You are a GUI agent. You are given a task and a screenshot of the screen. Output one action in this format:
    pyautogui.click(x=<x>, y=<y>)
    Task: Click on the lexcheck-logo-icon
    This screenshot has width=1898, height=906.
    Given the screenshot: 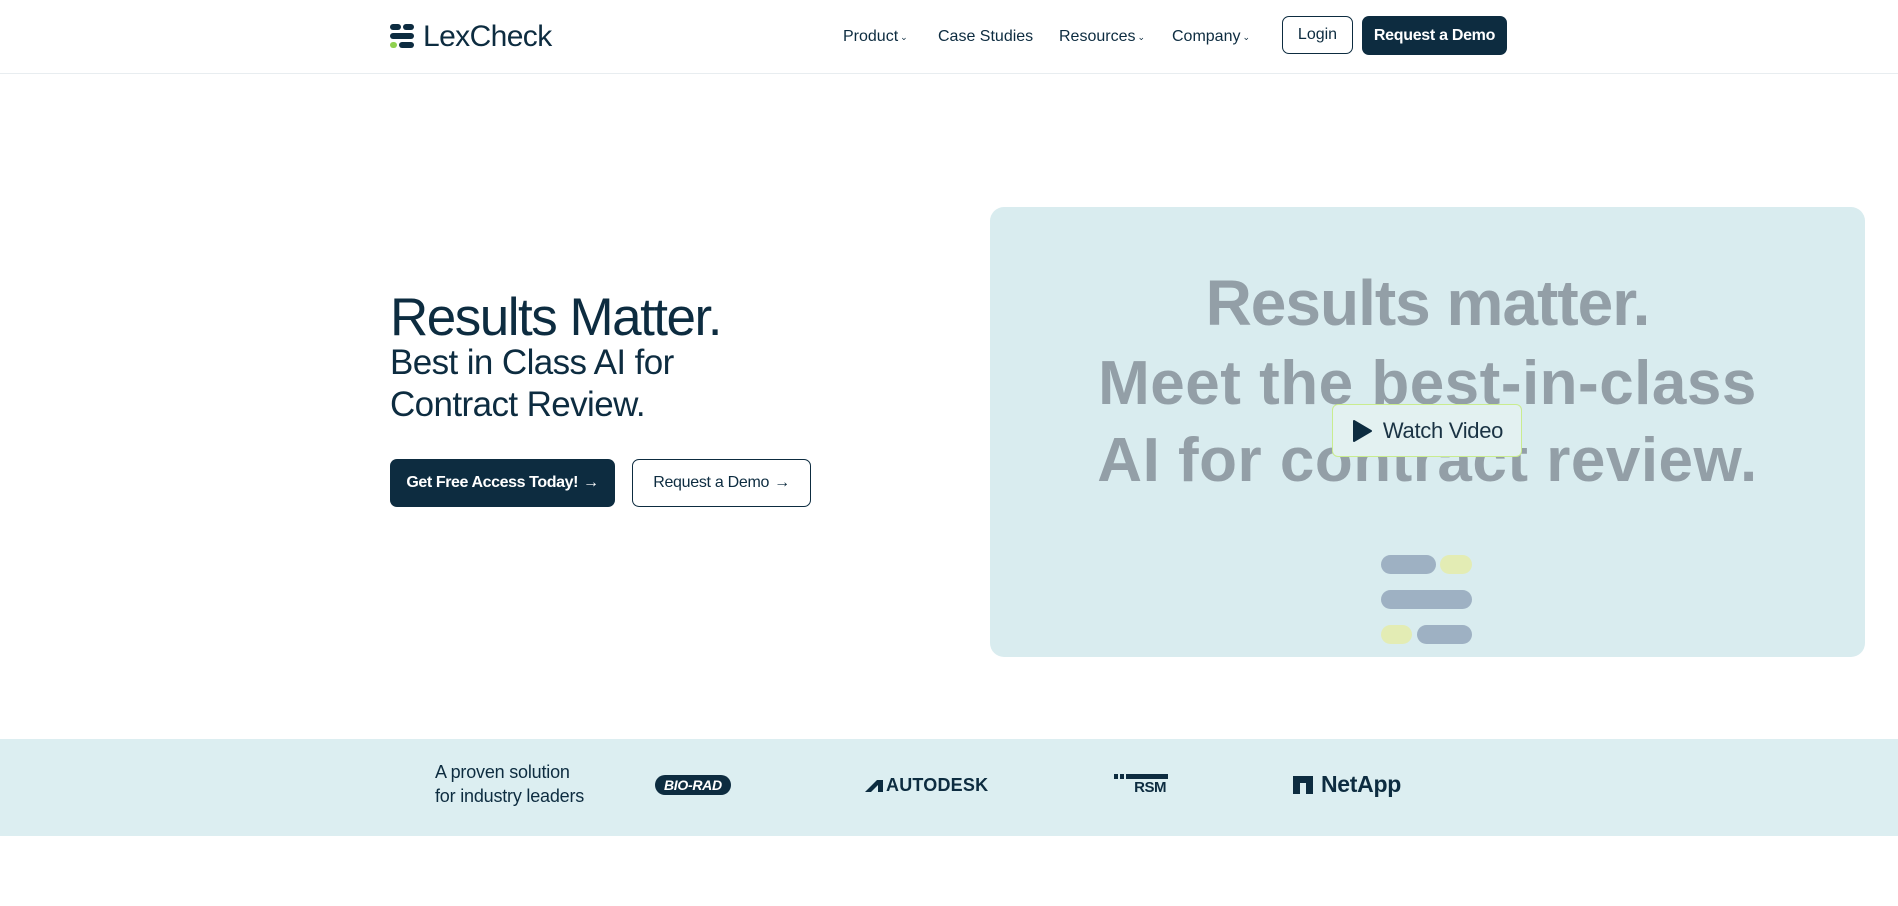 What is the action you would take?
    pyautogui.click(x=403, y=37)
    